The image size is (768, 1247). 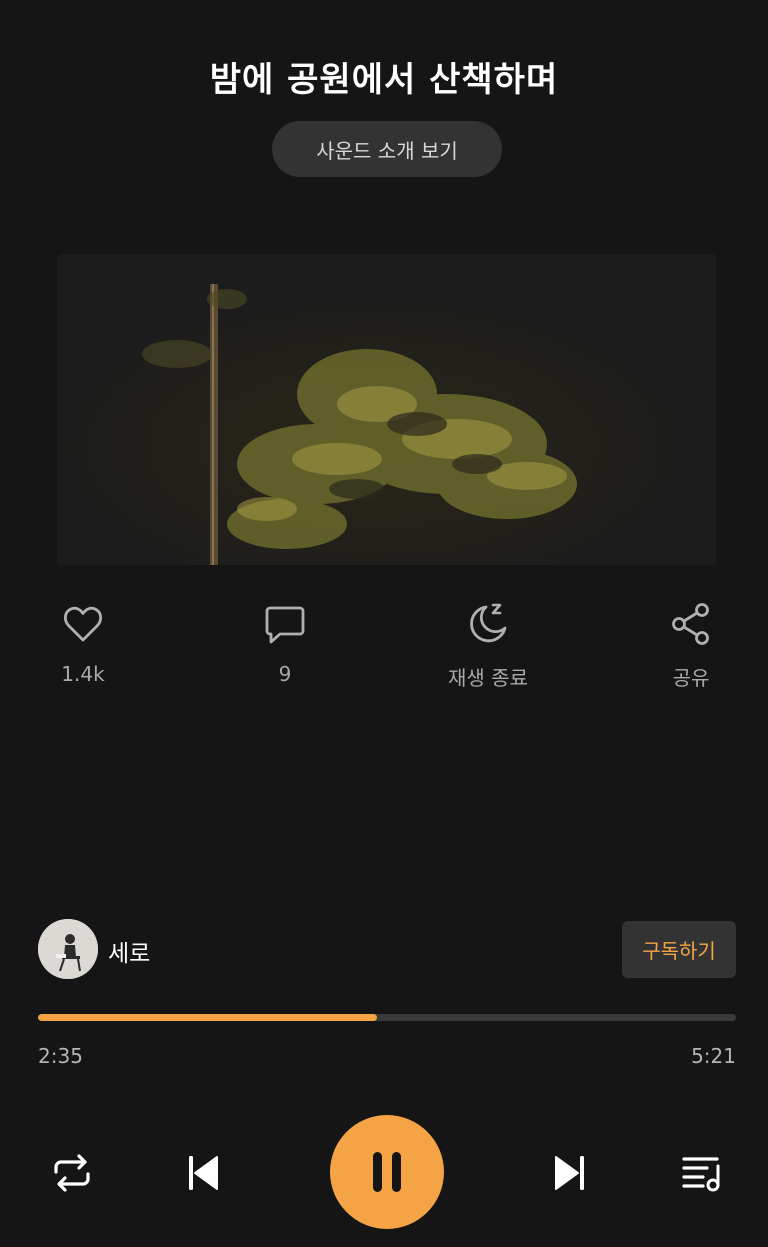 What do you see at coordinates (384, 80) in the screenshot?
I see `page-title: 밤에 공원에서 산책하며` at bounding box center [384, 80].